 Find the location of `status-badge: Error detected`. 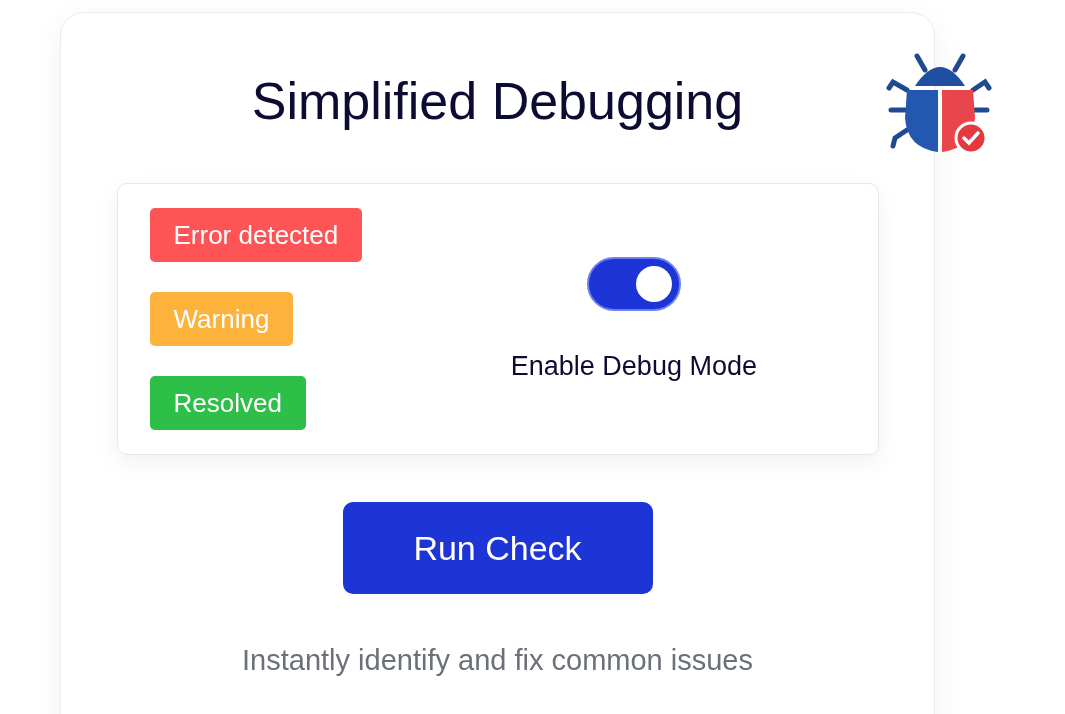

status-badge: Error detected is located at coordinates (256, 235).